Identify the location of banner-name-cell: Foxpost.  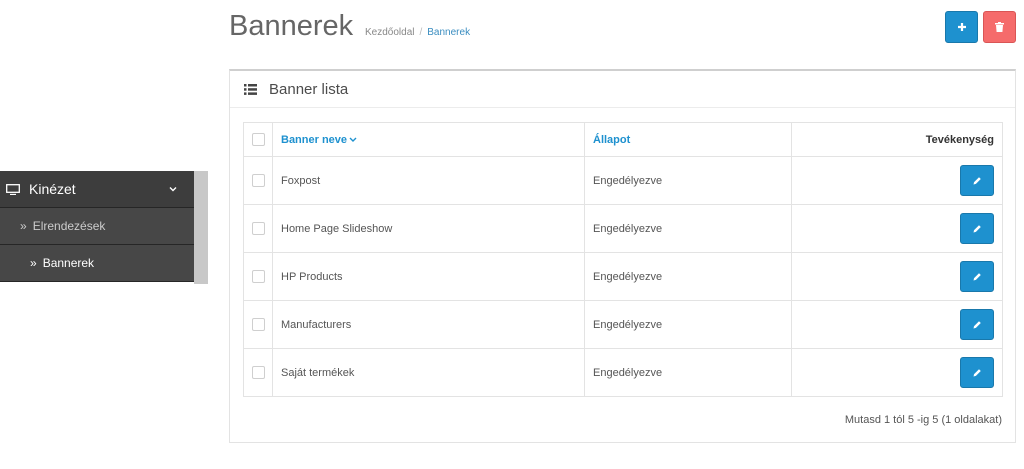
(428, 180).